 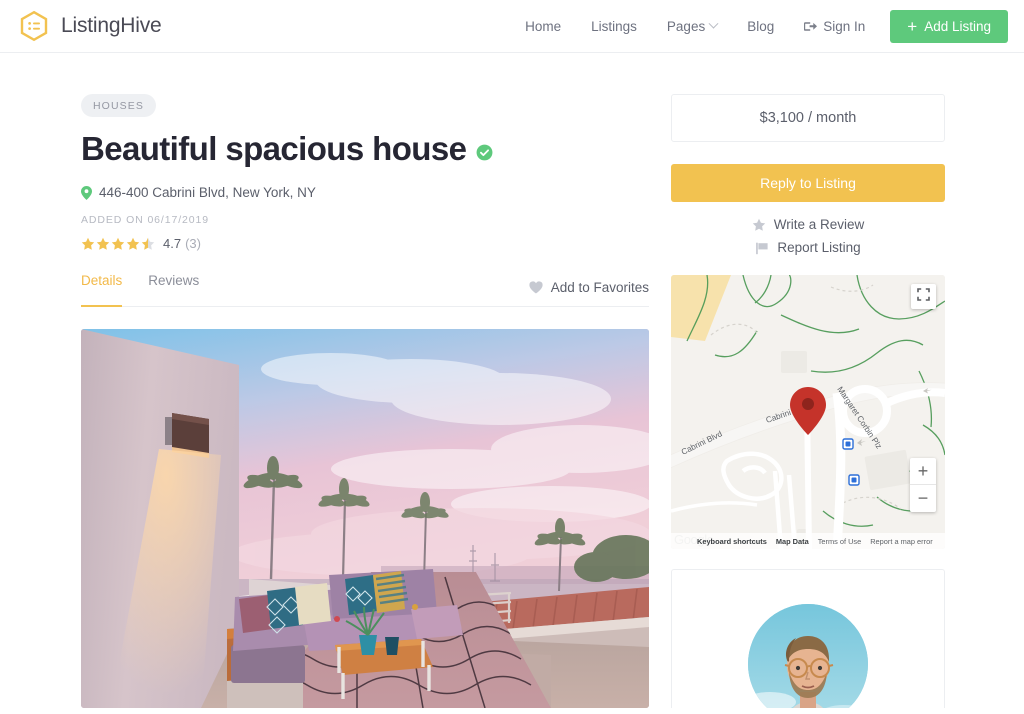 I want to click on address-text: 446-400 Cabrini Blvd, New York, NY, so click(x=207, y=193).